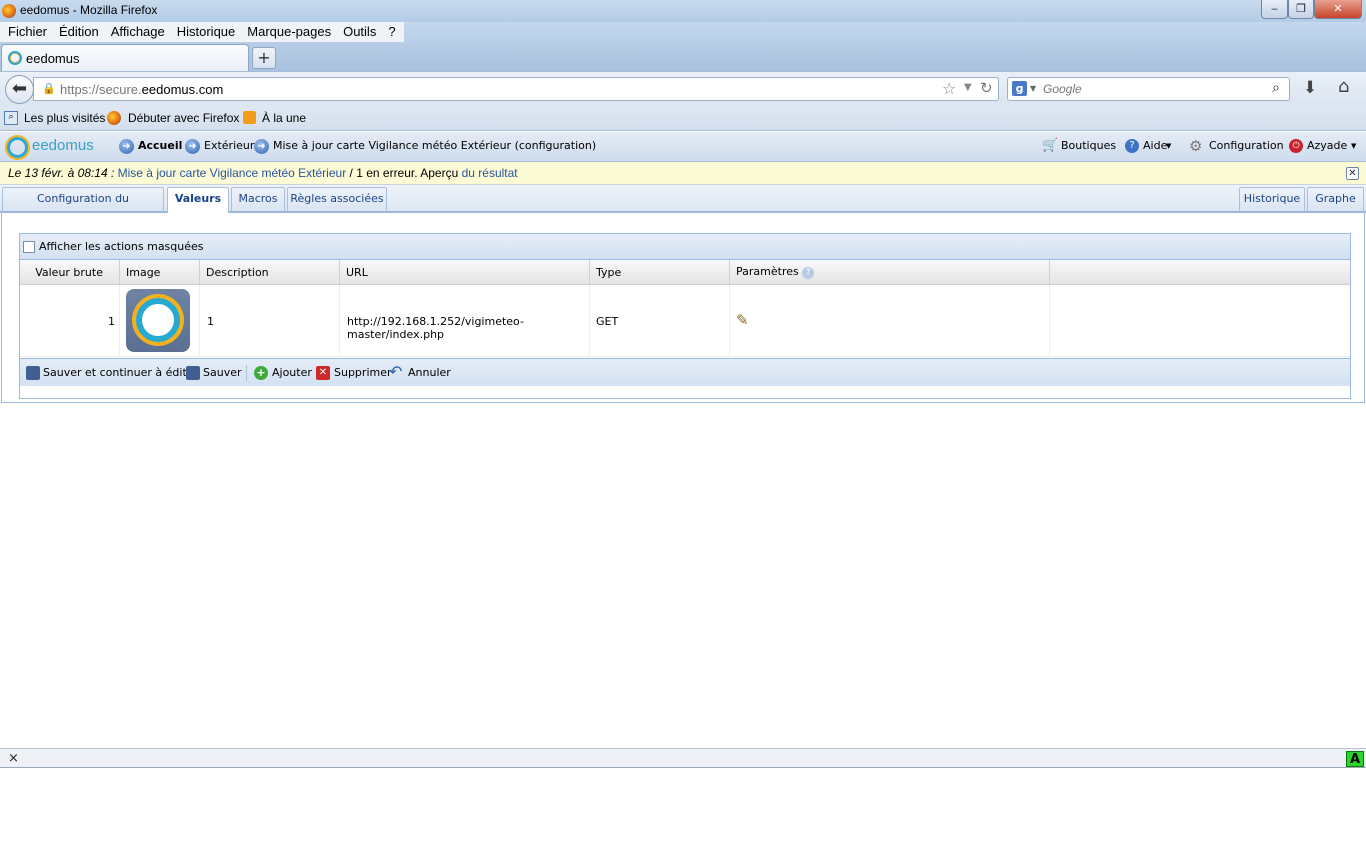  What do you see at coordinates (222, 372) in the screenshot?
I see `save-button: Sauver` at bounding box center [222, 372].